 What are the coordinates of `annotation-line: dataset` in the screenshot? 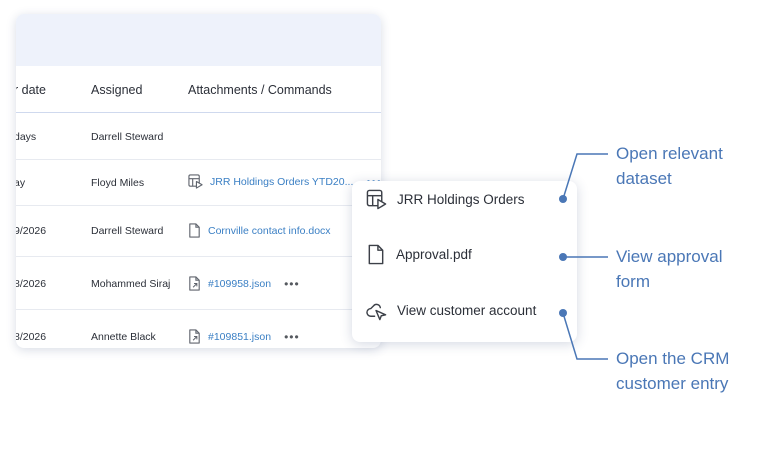 It's located at (644, 178).